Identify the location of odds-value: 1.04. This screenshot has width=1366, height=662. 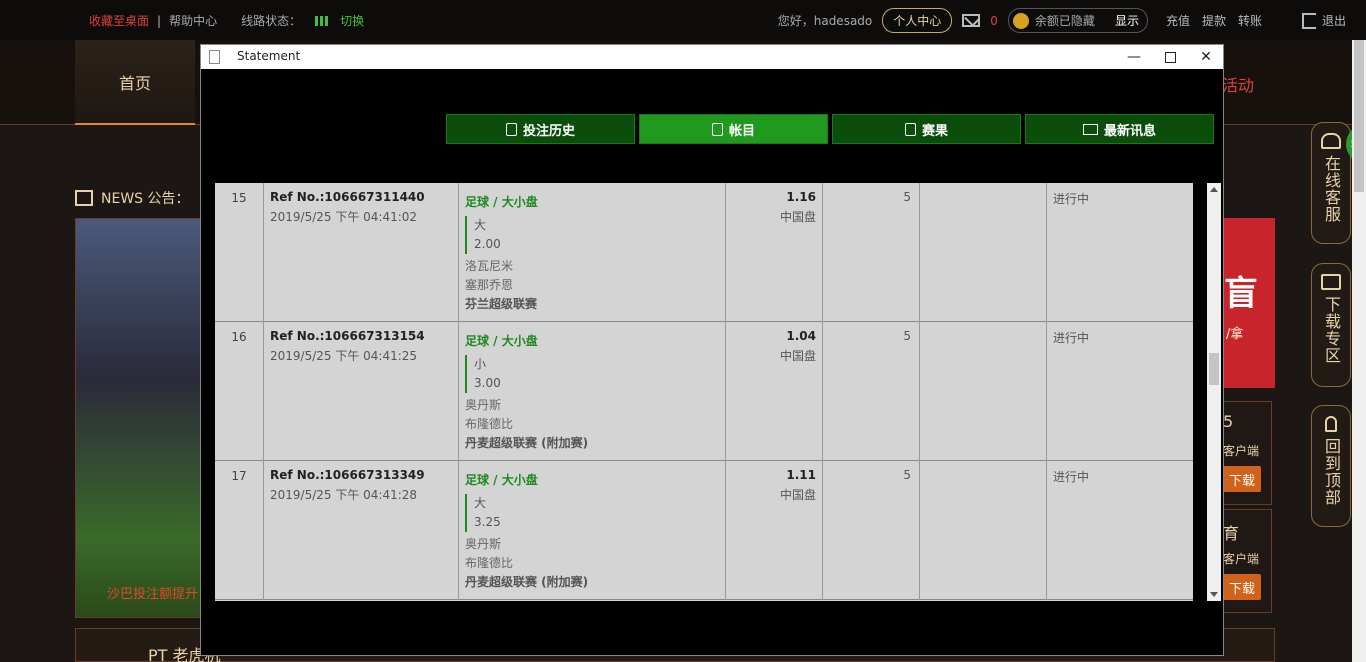
(801, 336).